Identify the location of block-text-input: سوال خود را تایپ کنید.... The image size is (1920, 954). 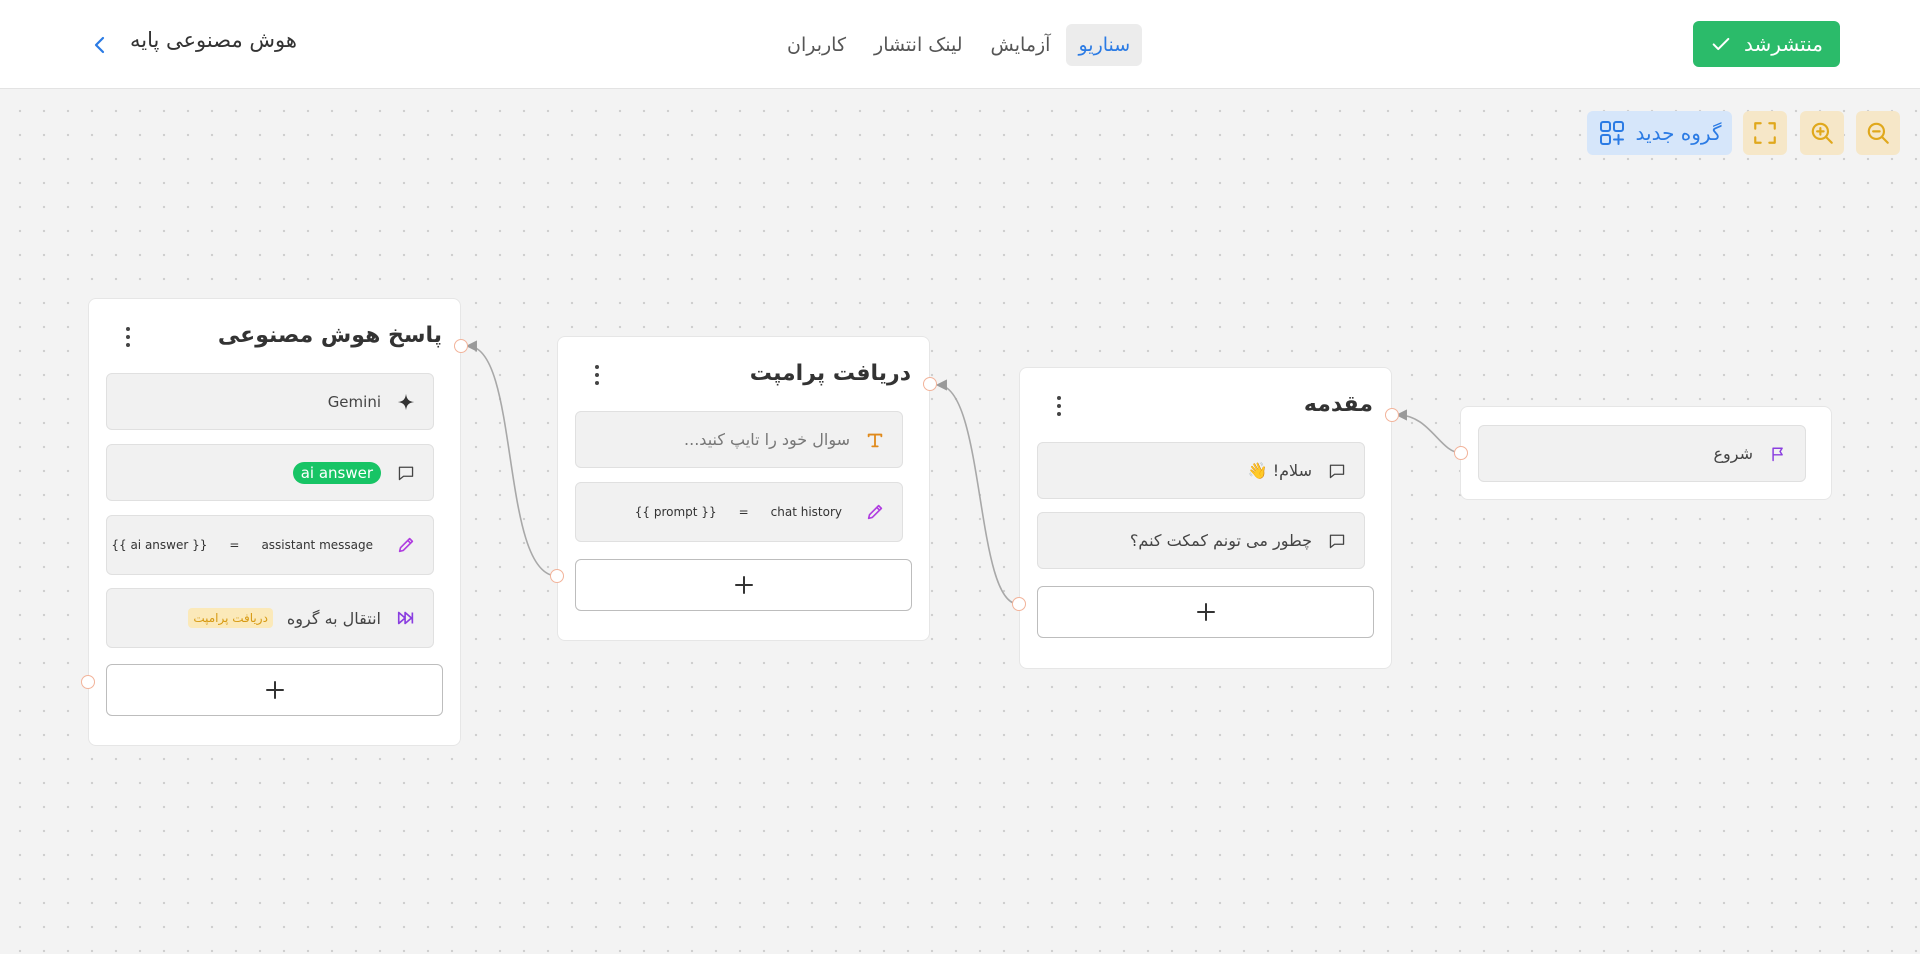
(739, 439).